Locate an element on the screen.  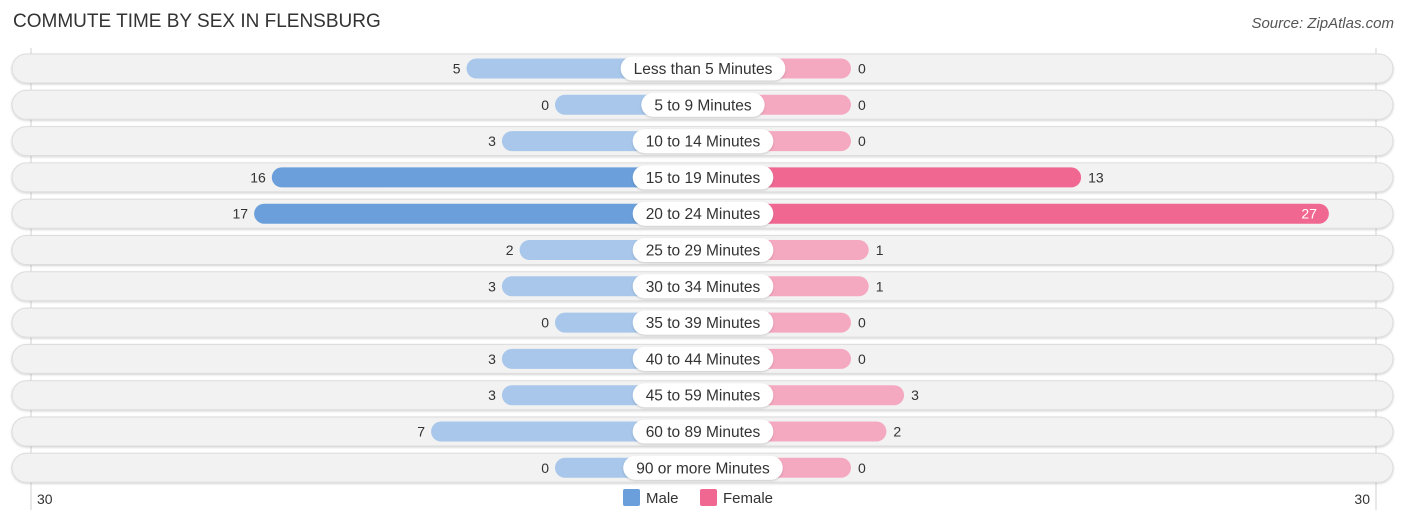
category-label: 20 to 24 Minutes is located at coordinates (703, 214).